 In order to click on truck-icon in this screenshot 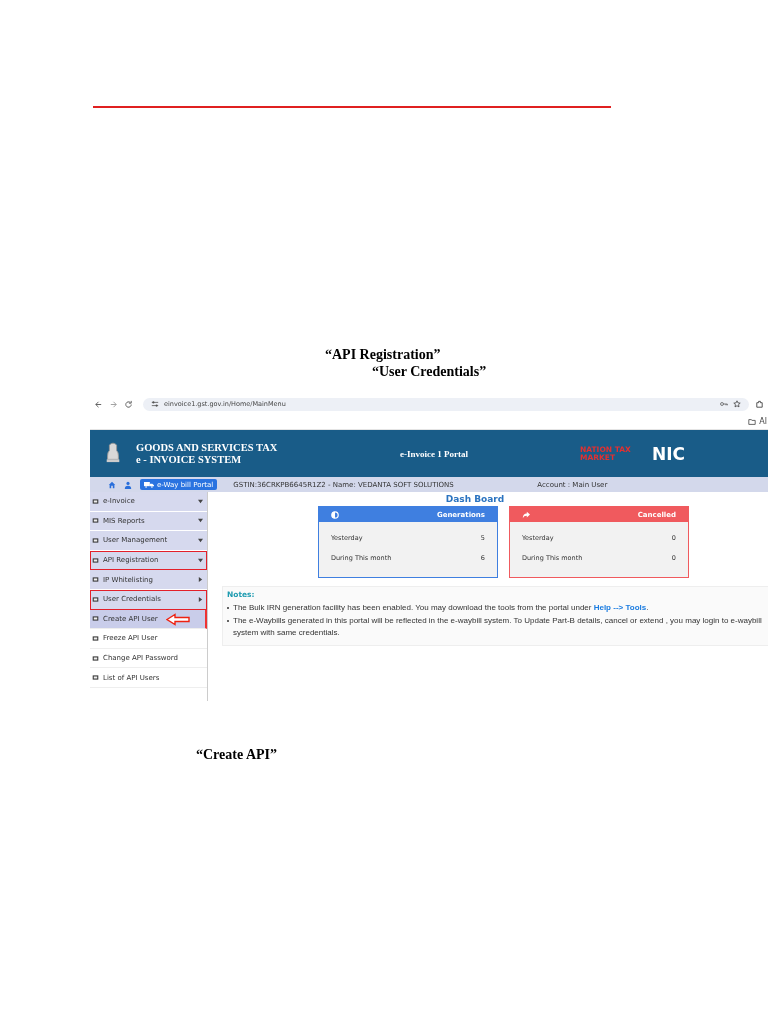, I will do `click(149, 484)`.